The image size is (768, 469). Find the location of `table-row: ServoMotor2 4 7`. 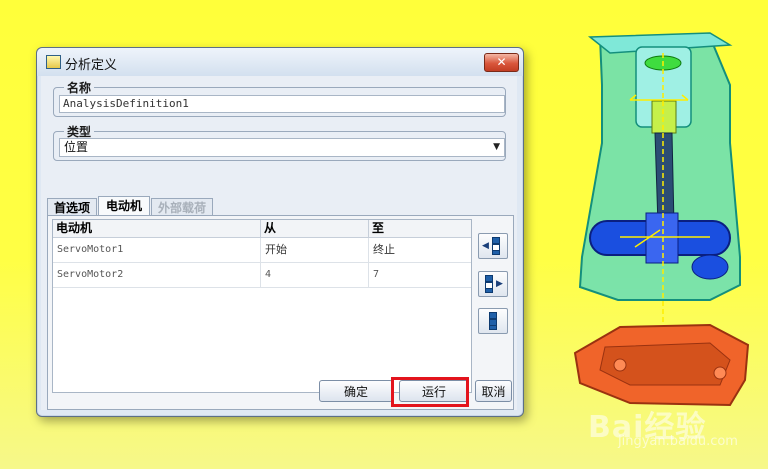

table-row: ServoMotor2 4 7 is located at coordinates (262, 275).